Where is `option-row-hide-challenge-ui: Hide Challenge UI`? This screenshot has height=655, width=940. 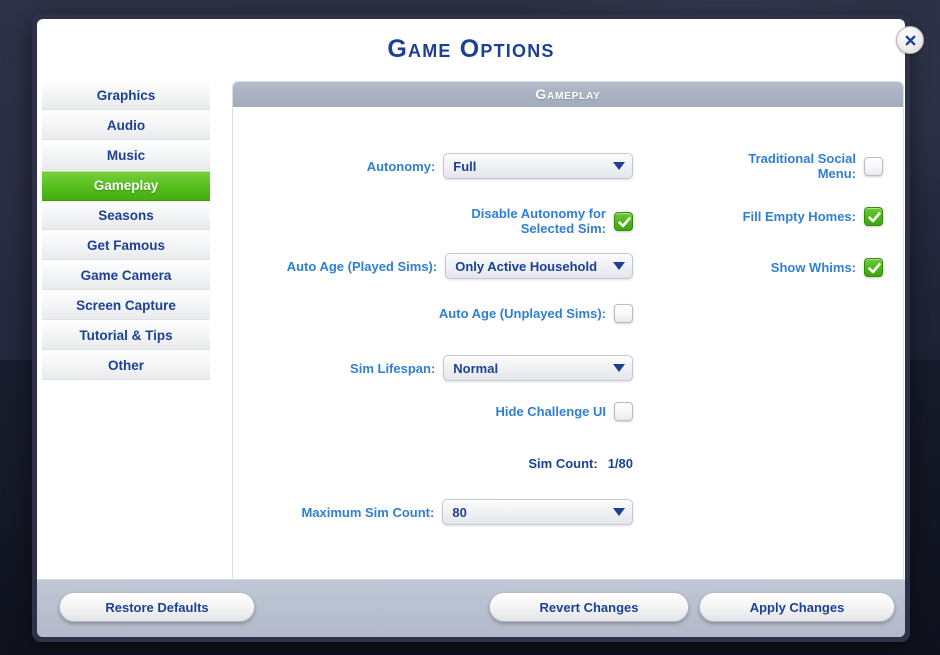
option-row-hide-challenge-ui: Hide Challenge UI is located at coordinates (433, 411).